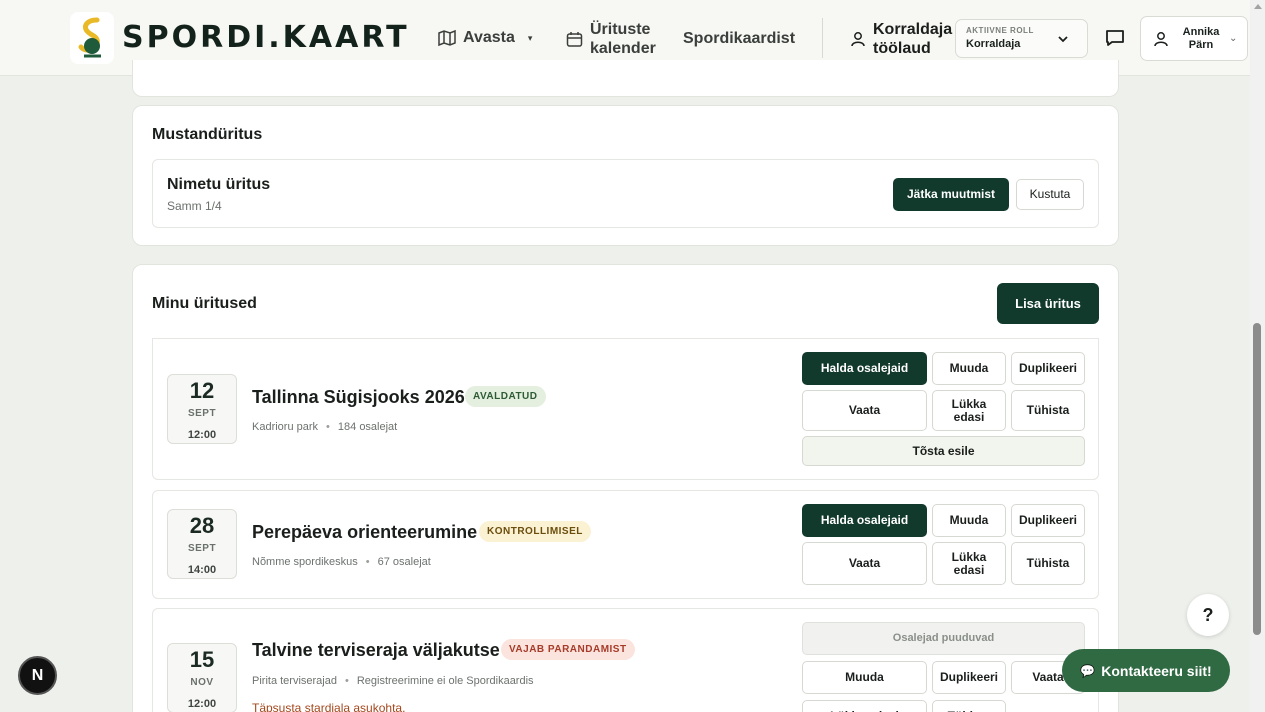  I want to click on draft-section-title: Mustandüritus, so click(207, 134).